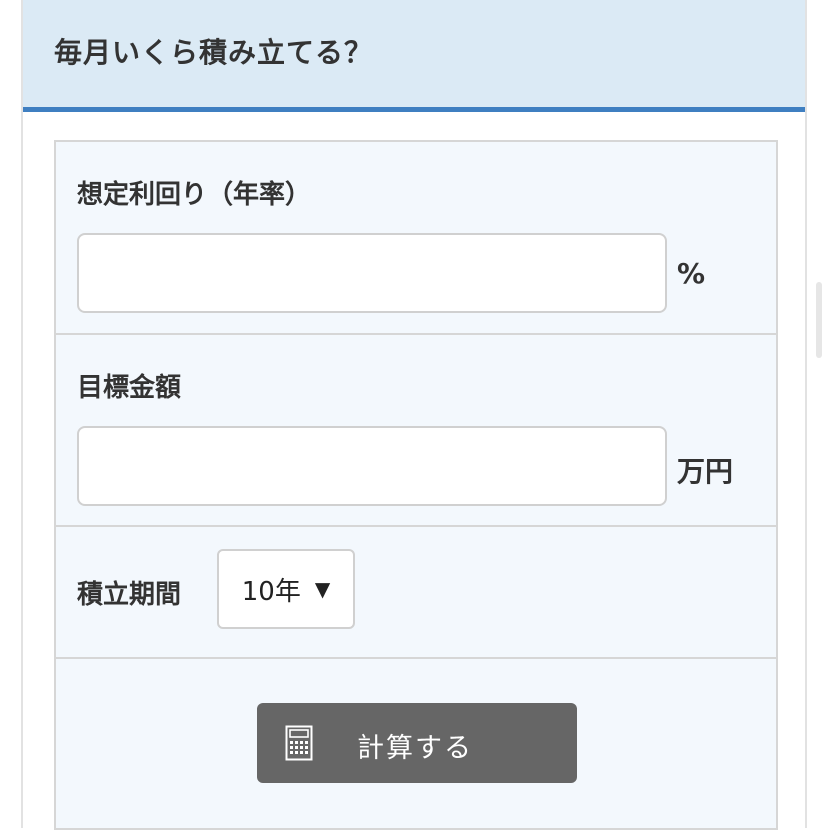 This screenshot has width=828, height=834. I want to click on target-unit: 万円, so click(705, 471).